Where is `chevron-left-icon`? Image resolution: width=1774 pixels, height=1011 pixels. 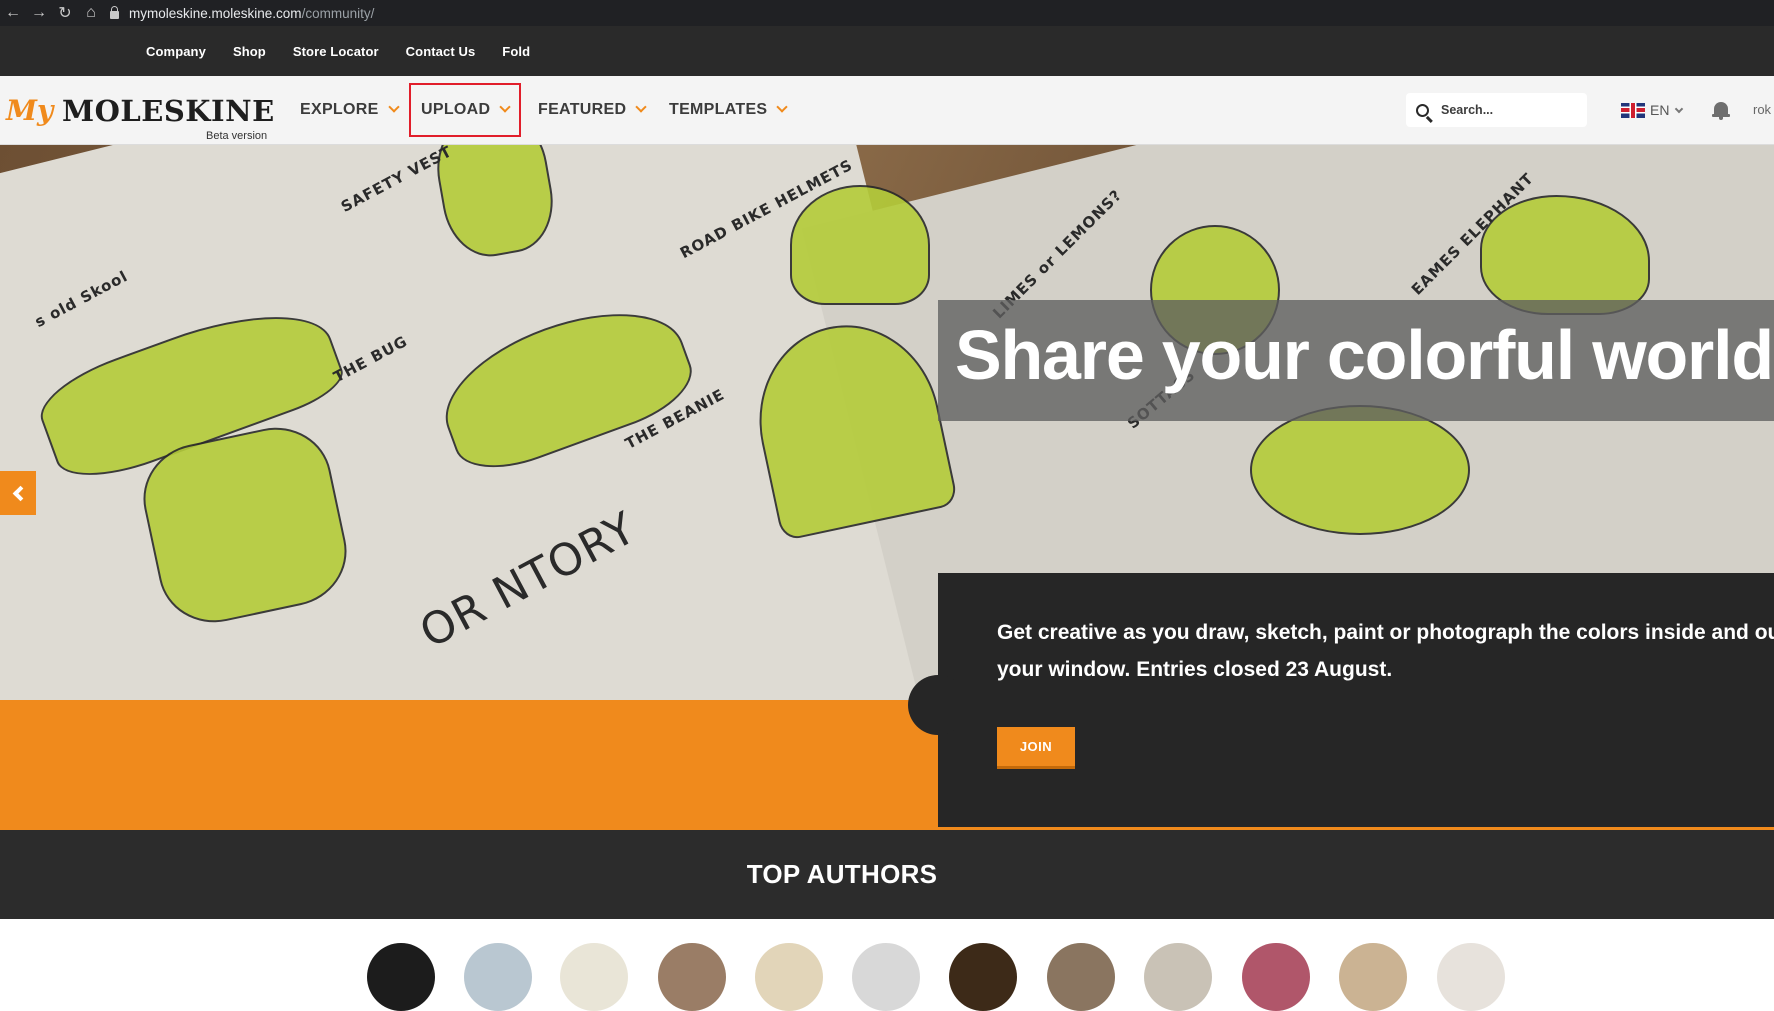
chevron-left-icon is located at coordinates (20, 493).